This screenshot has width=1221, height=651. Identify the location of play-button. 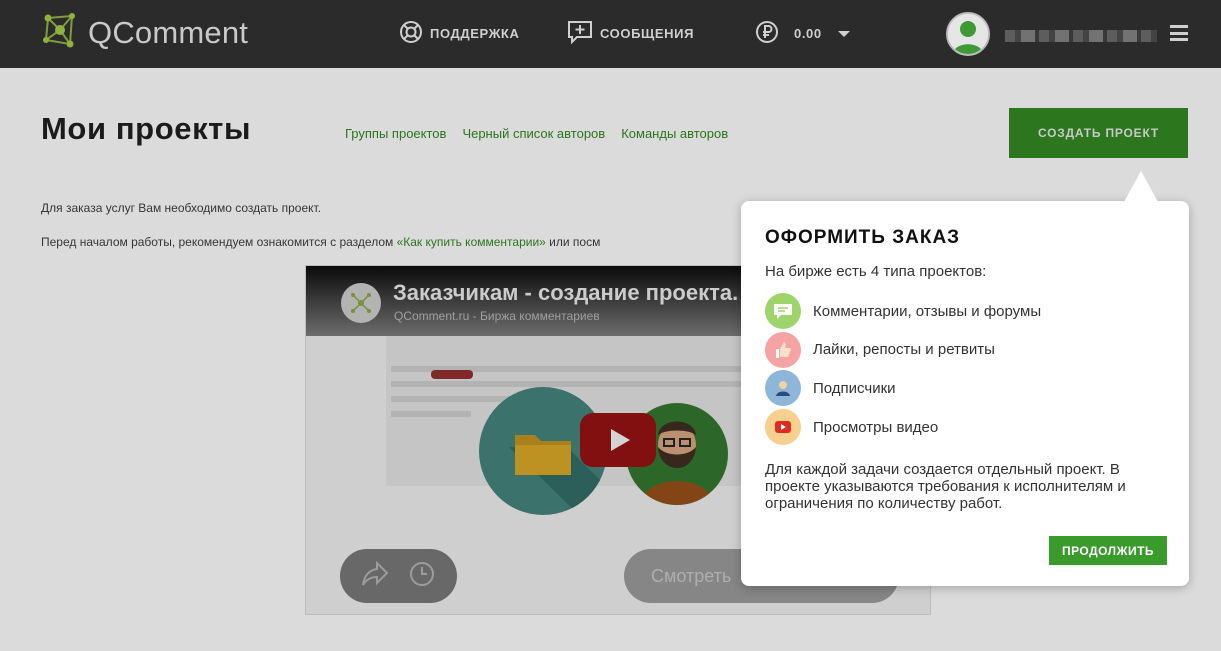
(618, 440).